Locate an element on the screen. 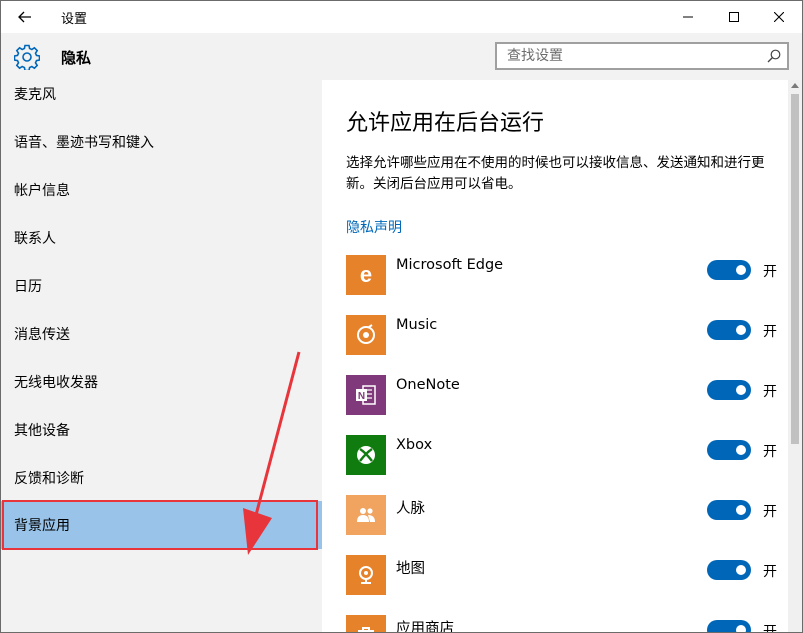  onenote-background-toggle is located at coordinates (729, 390).